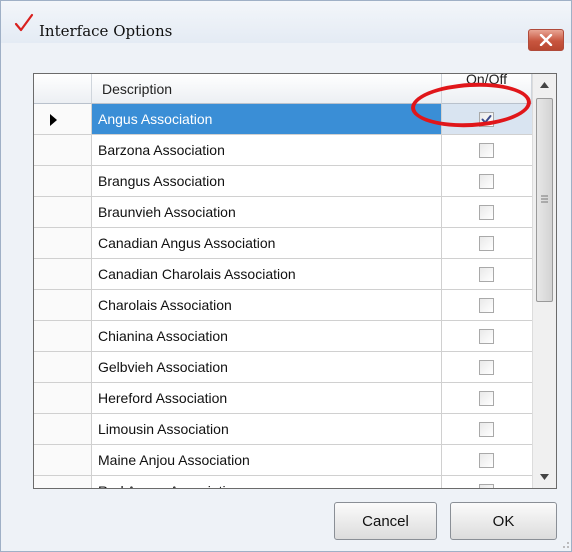  I want to click on description-cell: Canadian Charolais Association, so click(267, 274).